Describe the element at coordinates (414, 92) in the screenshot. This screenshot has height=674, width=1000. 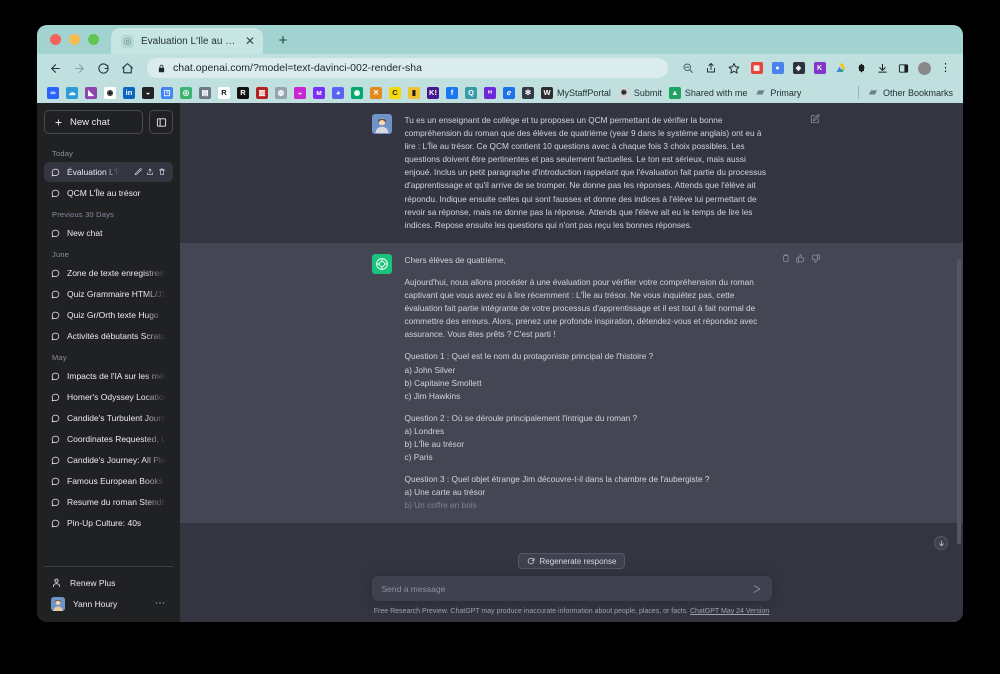
I see `bookmark-yellow-note: ▮` at that location.